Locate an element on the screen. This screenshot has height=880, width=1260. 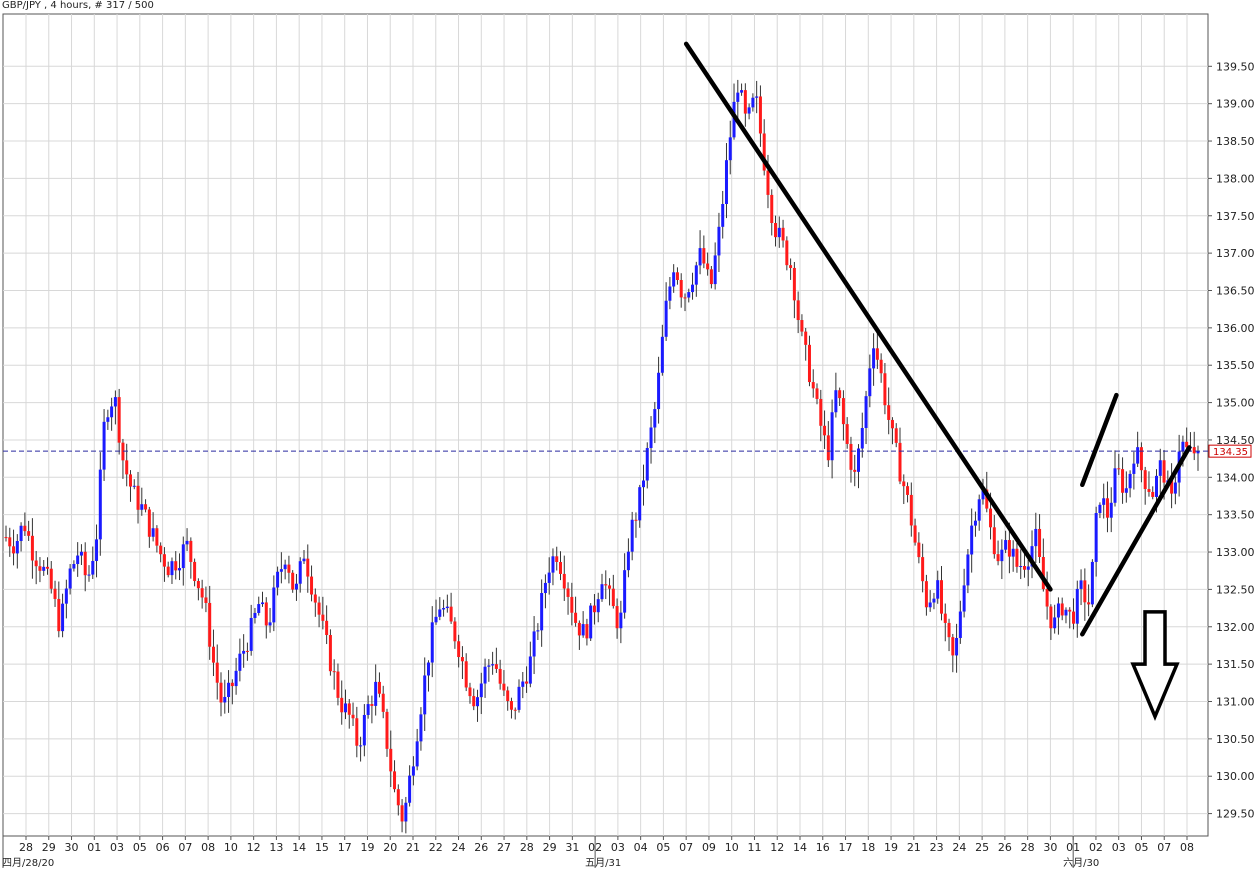
x-tick-label: 13 is located at coordinates (276, 847).